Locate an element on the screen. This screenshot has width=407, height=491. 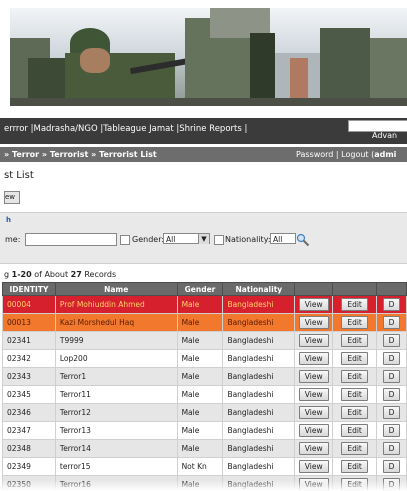
nationality-select: All is located at coordinates (283, 238).